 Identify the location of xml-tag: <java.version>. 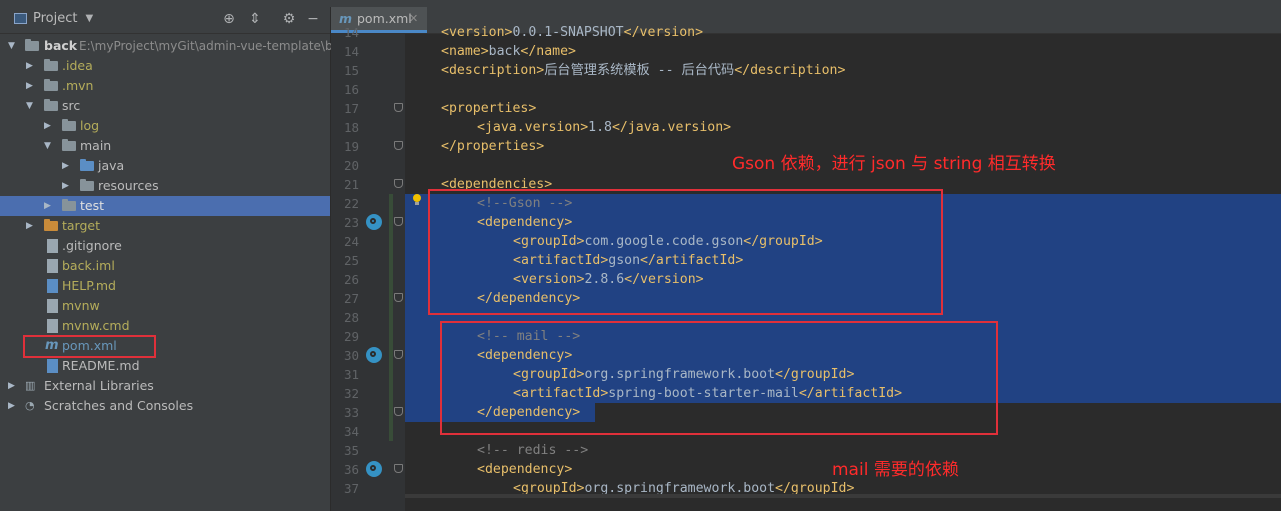
(533, 127).